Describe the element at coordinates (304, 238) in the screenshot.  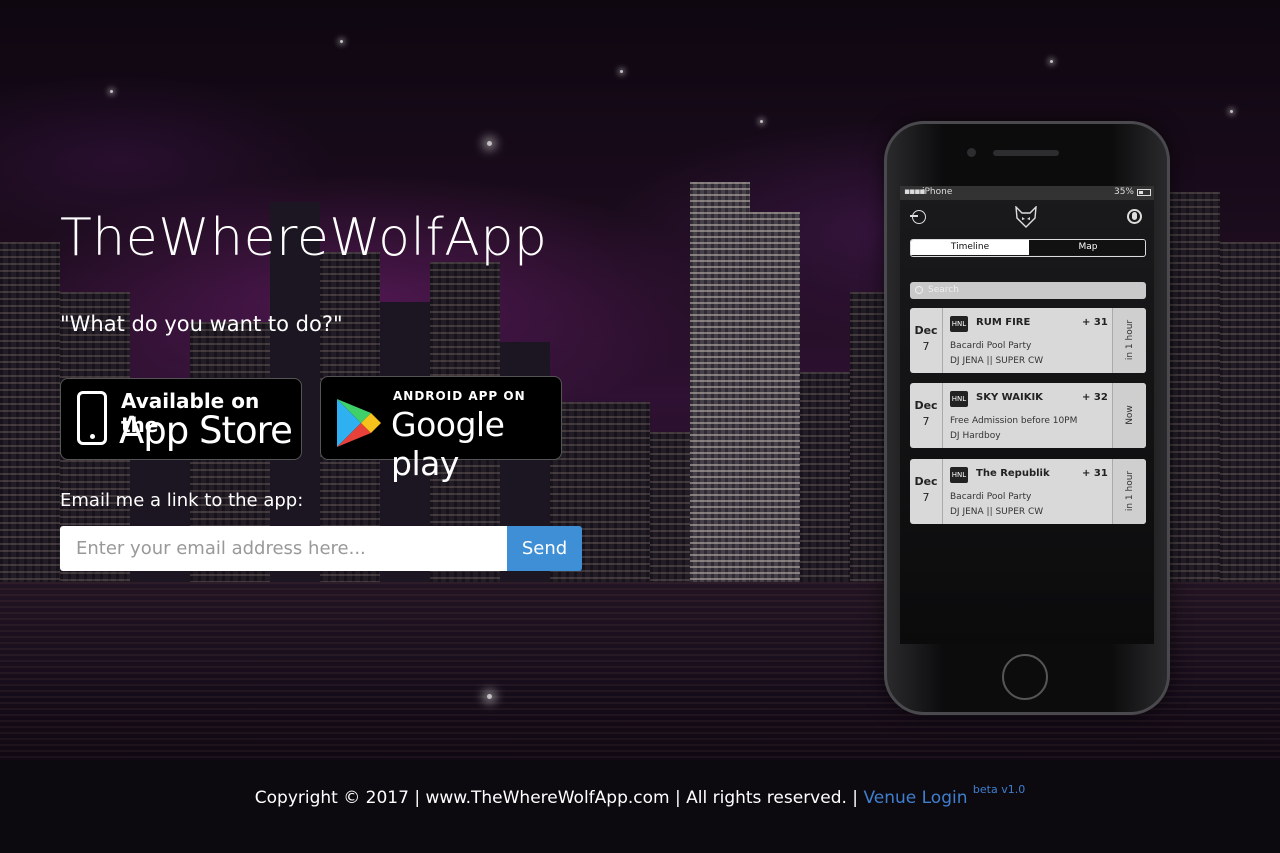
I see `app-title: TheWhereWolfApp` at that location.